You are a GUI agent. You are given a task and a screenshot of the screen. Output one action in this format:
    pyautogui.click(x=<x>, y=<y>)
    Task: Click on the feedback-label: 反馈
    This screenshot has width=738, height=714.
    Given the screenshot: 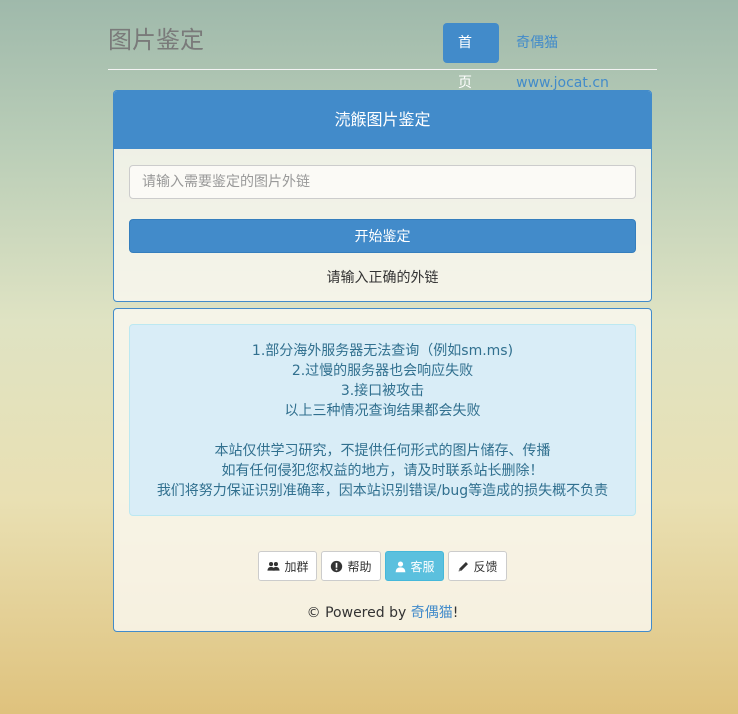 What is the action you would take?
    pyautogui.click(x=485, y=566)
    